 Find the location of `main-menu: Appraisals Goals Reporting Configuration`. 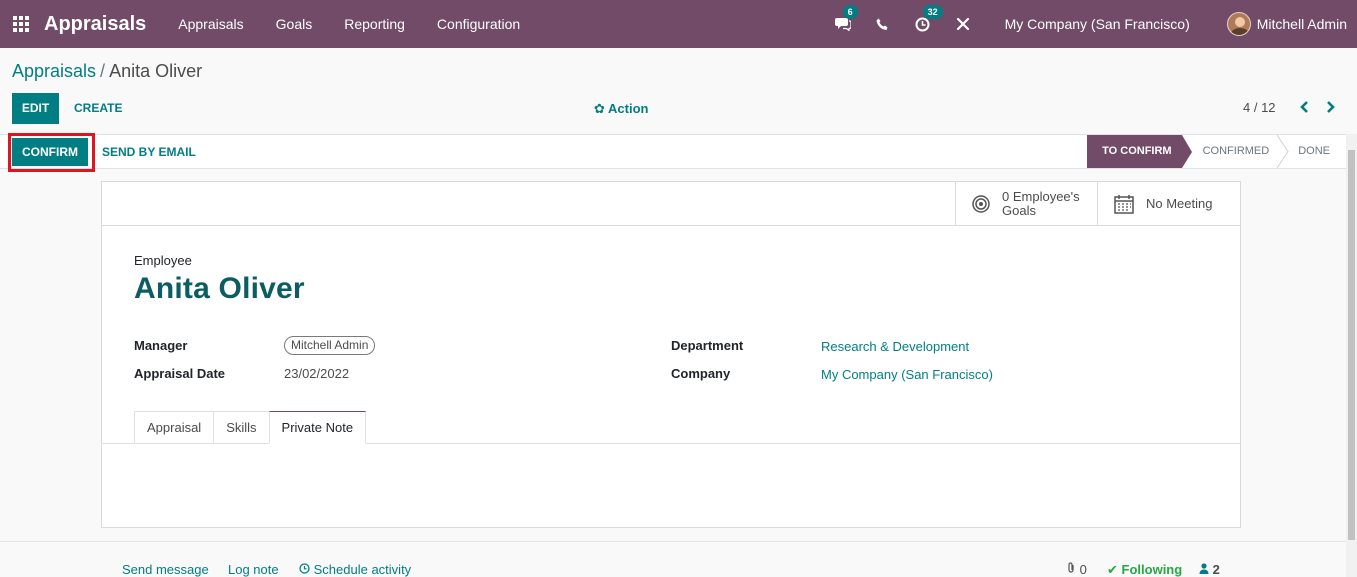

main-menu: Appraisals Goals Reporting Configuration is located at coordinates (349, 24).